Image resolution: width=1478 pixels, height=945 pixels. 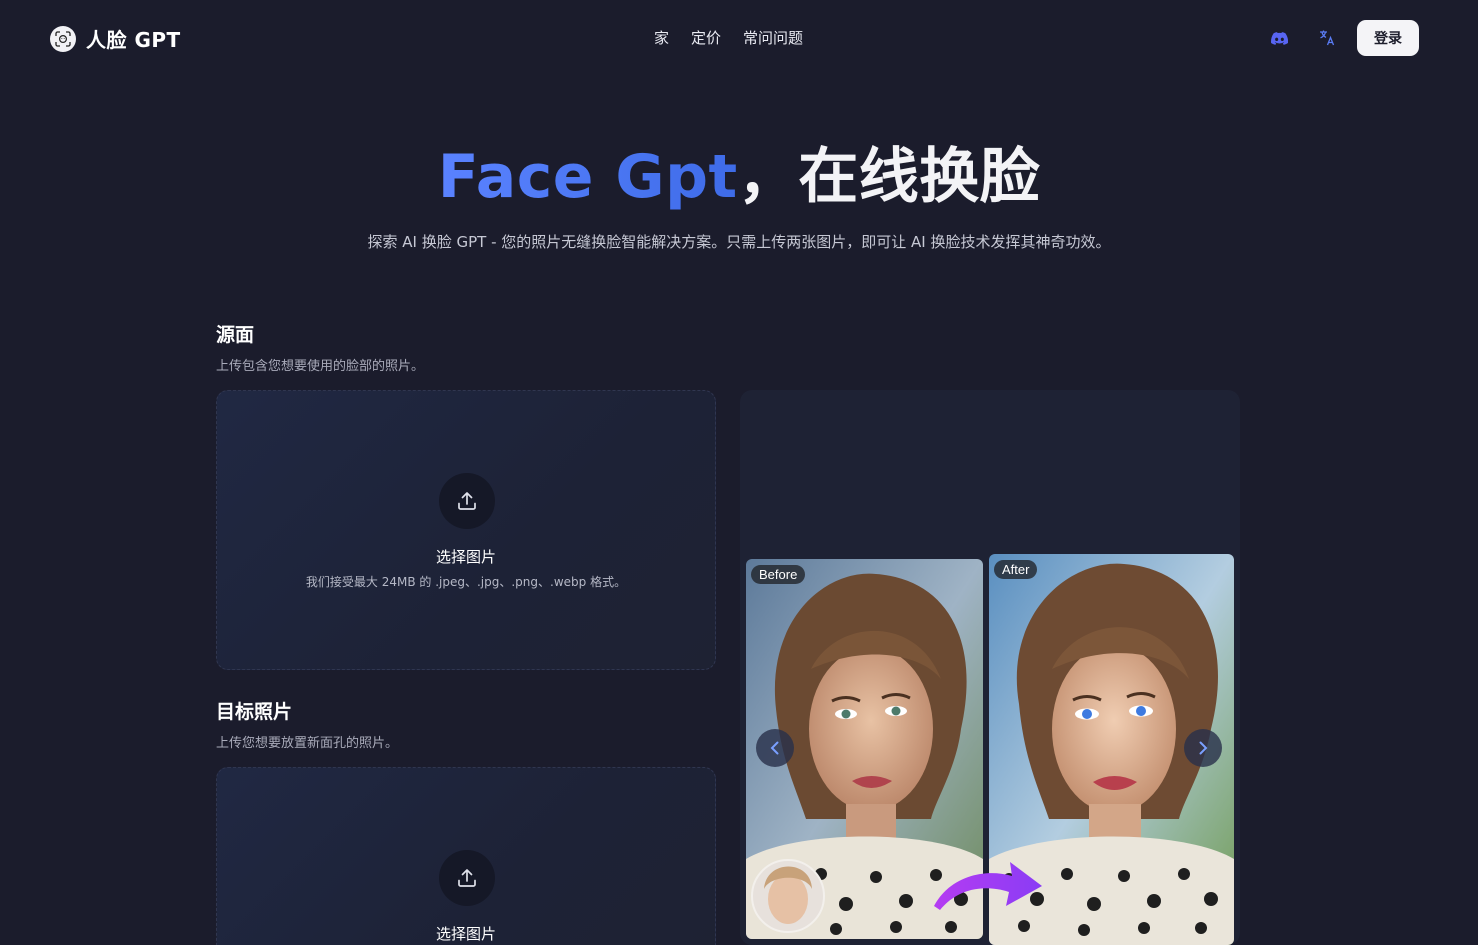 I want to click on after-label: After, so click(x=1016, y=569).